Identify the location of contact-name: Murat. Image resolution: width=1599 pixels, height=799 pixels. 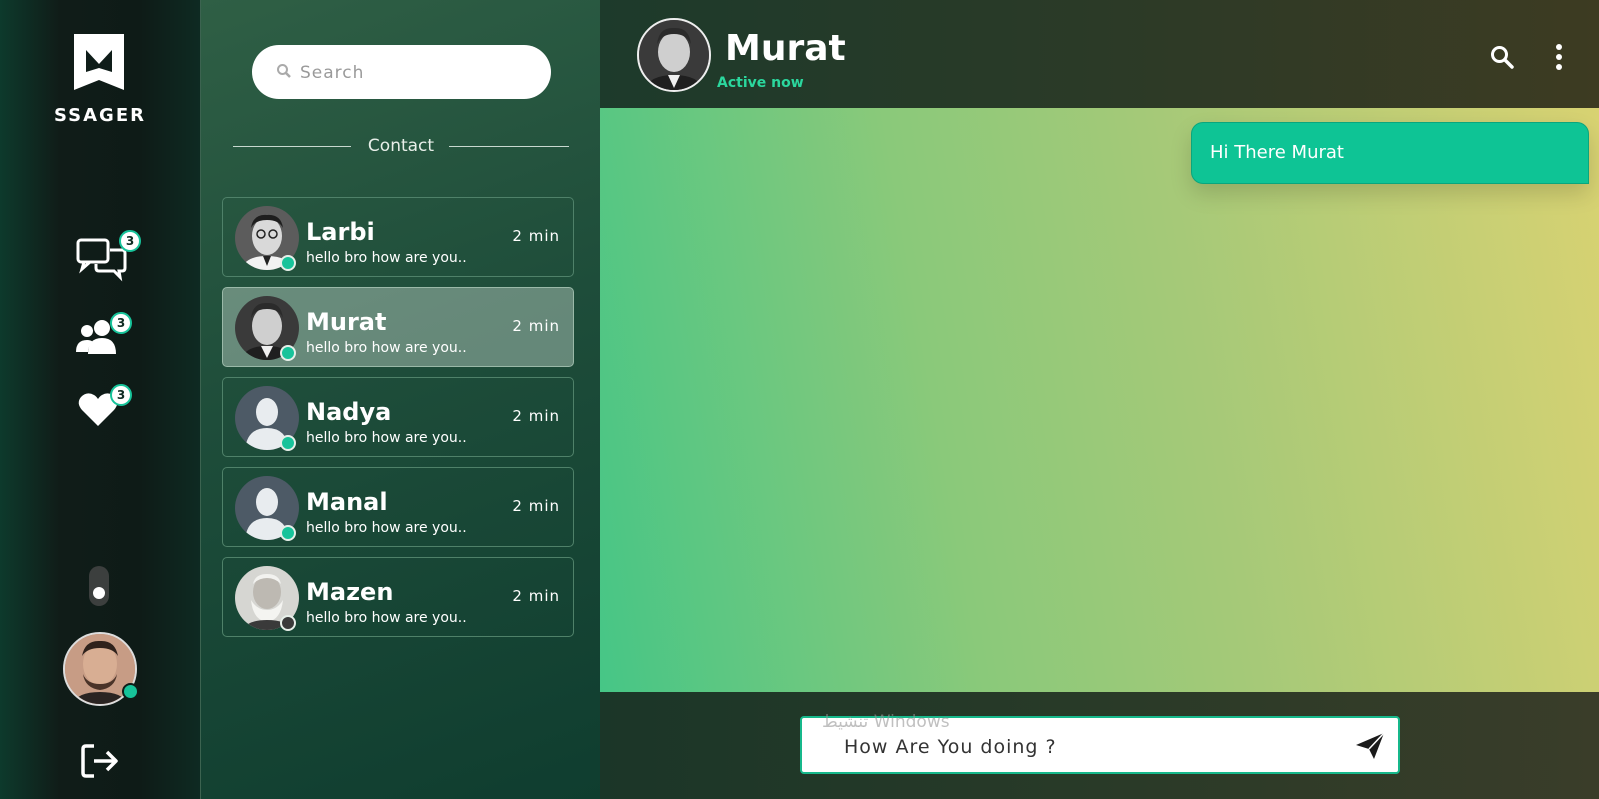
(346, 322).